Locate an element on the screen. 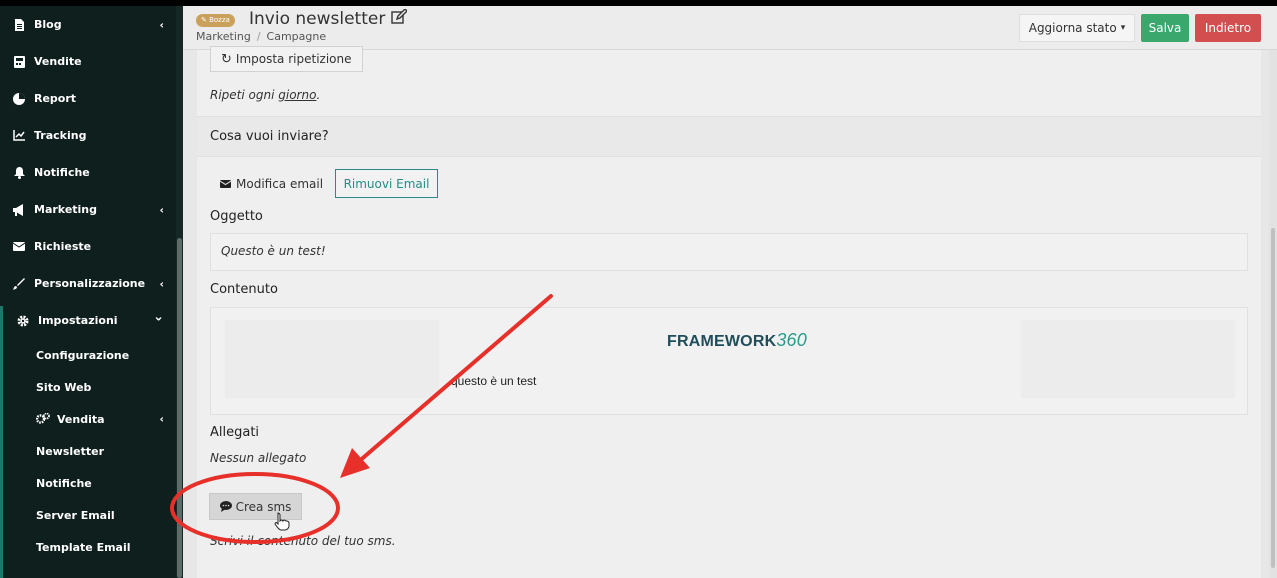 The height and width of the screenshot is (578, 1277). repeat-note: Ripeti ogni giorno. is located at coordinates (265, 95).